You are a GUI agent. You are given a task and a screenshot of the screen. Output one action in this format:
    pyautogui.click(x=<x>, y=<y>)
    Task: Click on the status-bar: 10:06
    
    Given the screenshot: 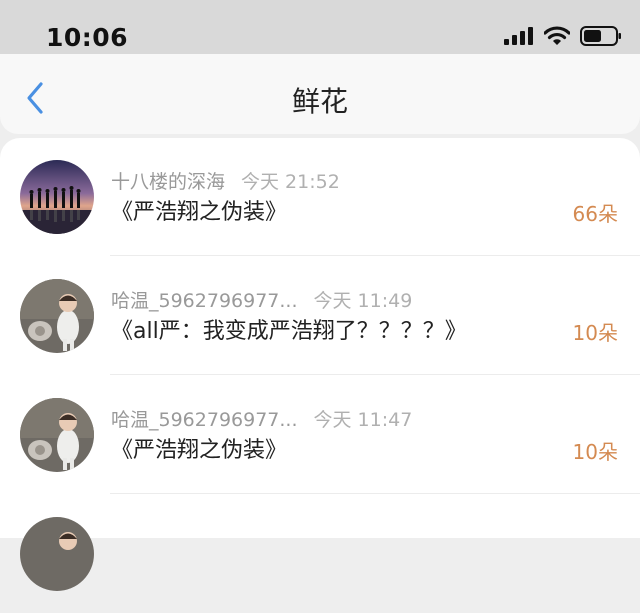 What is the action you would take?
    pyautogui.click(x=320, y=28)
    